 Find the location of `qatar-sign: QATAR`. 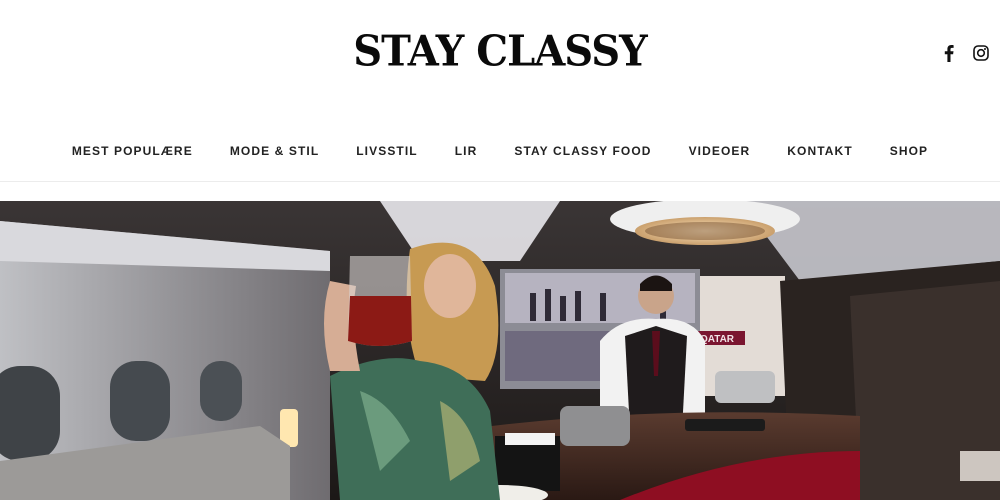

qatar-sign: QATAR is located at coordinates (717, 339).